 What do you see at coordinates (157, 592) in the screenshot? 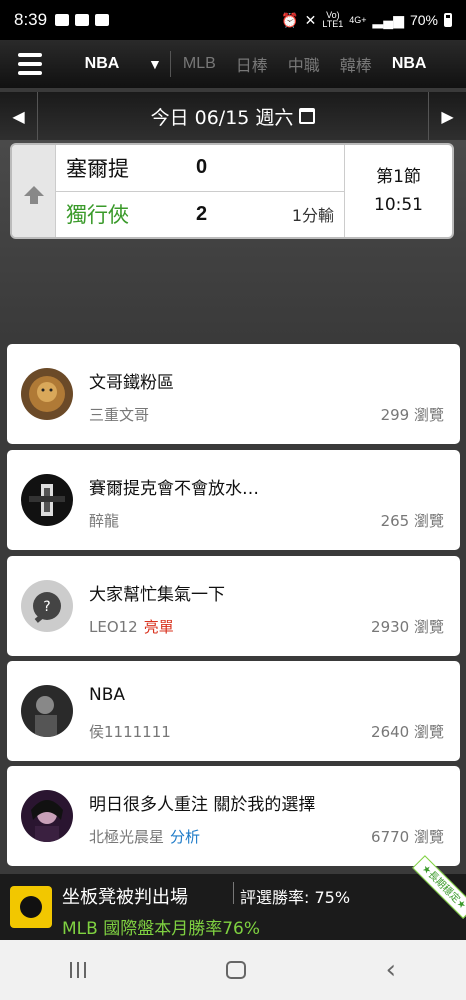
I see `post-title: 大家幫忙集氣一下` at bounding box center [157, 592].